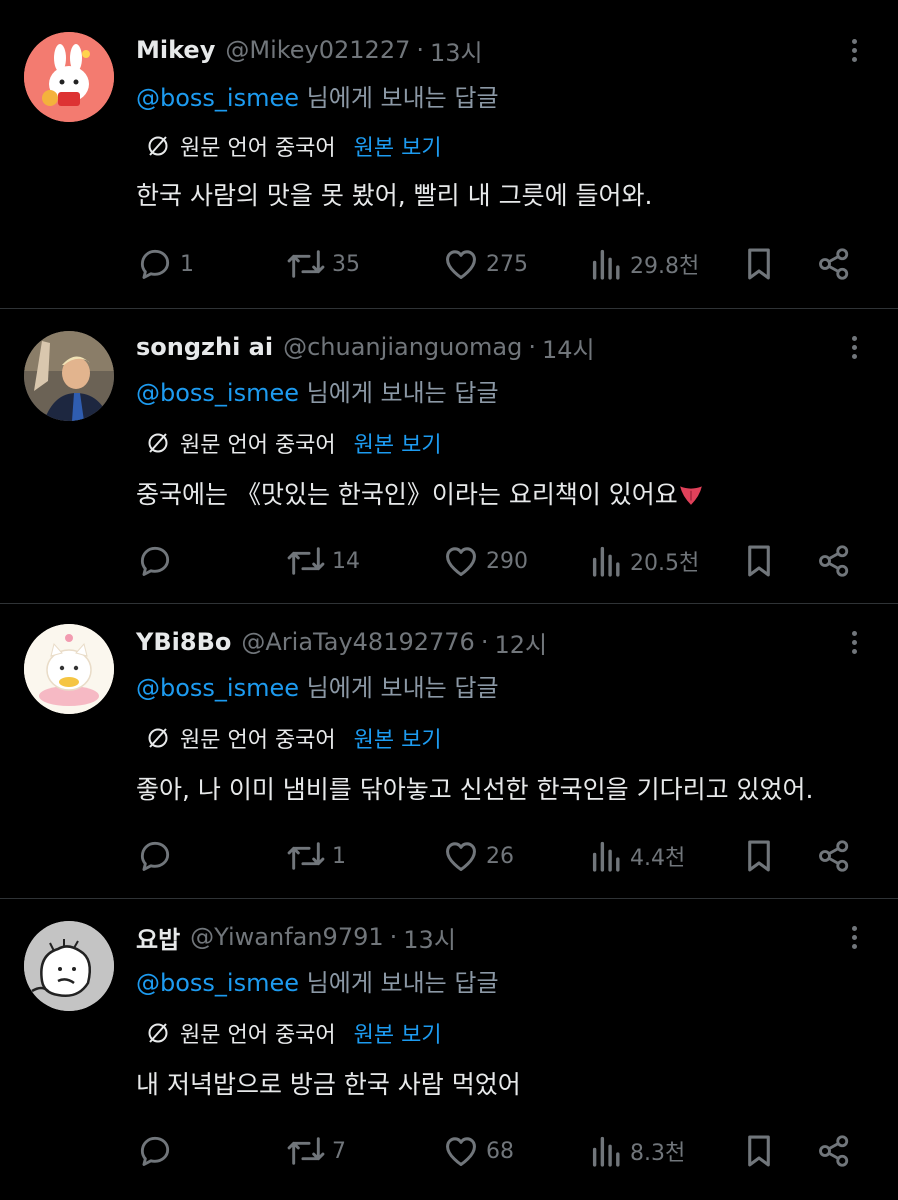 This screenshot has width=898, height=1200. I want to click on like-count: 68, so click(500, 1151).